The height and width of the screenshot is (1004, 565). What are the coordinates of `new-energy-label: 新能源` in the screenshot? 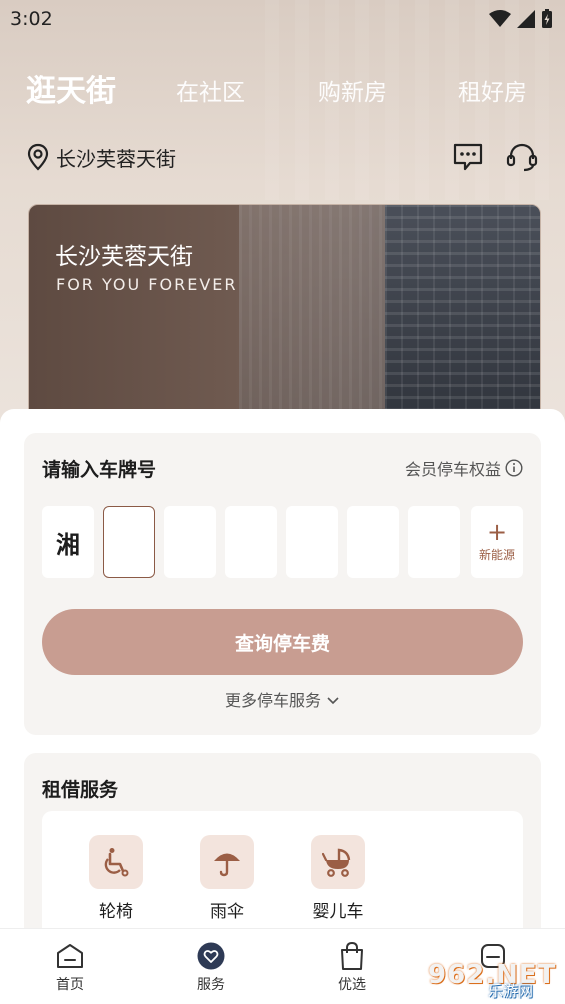 It's located at (496, 554).